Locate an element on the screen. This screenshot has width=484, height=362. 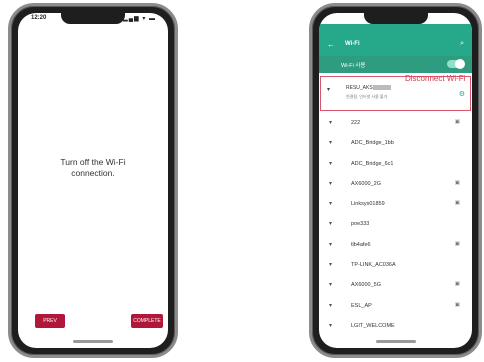
network-name: Linksys01859 is located at coordinates (368, 204).